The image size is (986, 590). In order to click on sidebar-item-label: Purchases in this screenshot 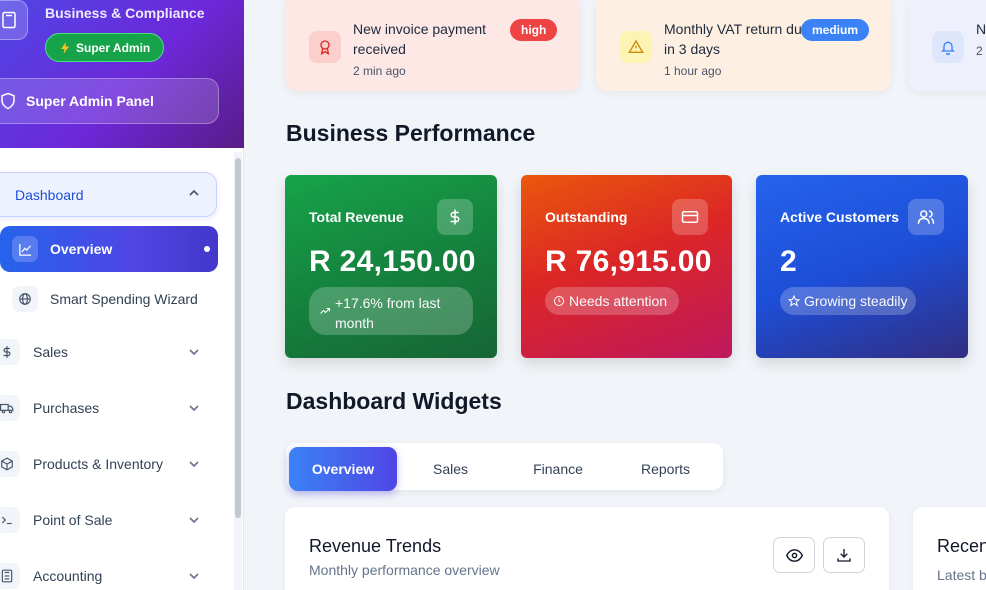, I will do `click(66, 408)`.